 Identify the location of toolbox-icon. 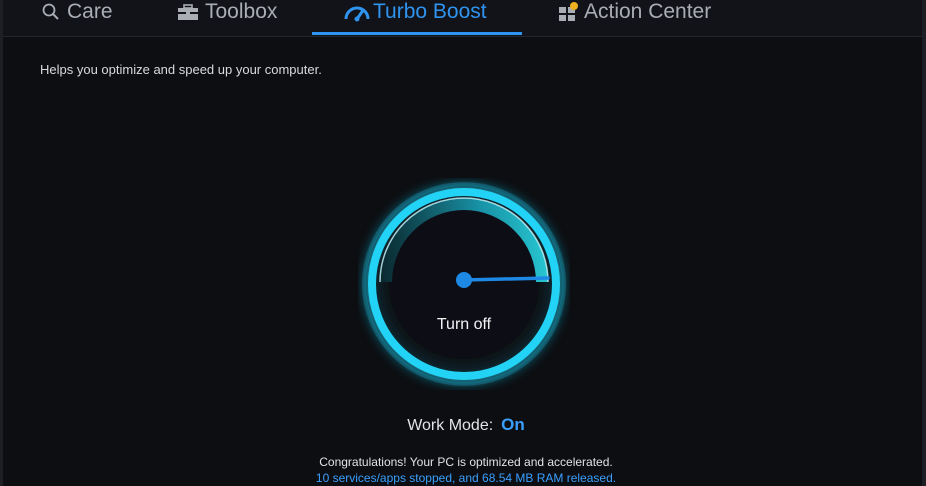
(188, 12).